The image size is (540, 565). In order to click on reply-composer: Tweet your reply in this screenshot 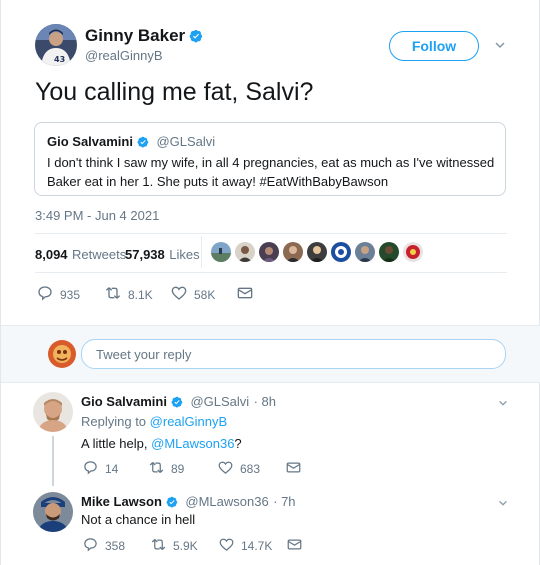, I will do `click(270, 354)`.